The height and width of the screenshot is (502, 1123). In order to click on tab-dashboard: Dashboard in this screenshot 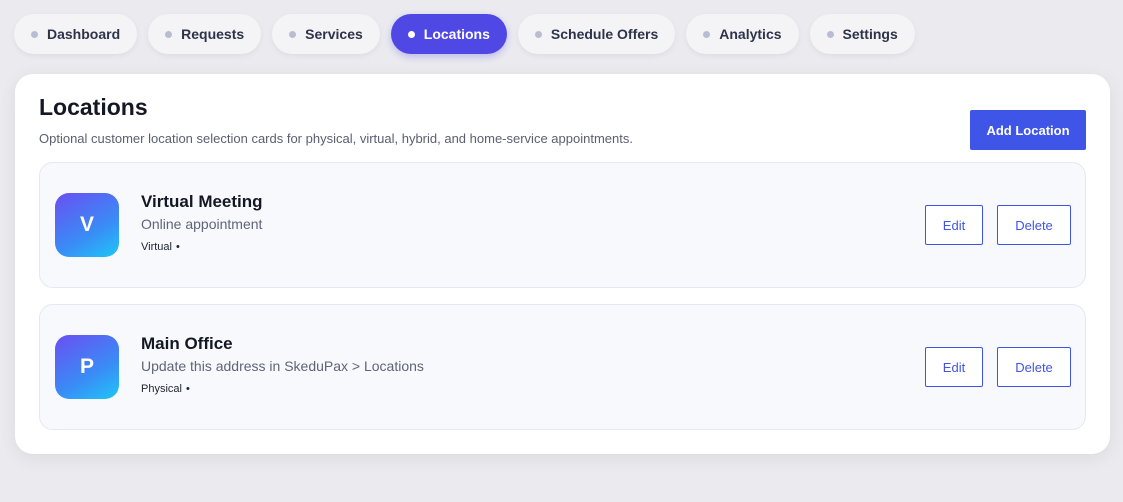, I will do `click(76, 34)`.